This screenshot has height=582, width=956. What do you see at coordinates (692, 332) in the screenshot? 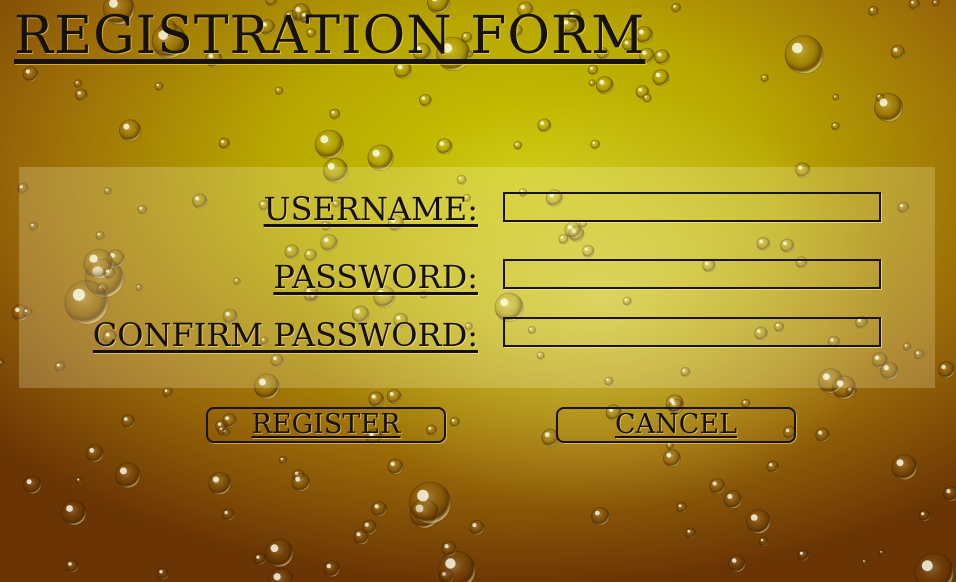
I see `confirm-password-input` at bounding box center [692, 332].